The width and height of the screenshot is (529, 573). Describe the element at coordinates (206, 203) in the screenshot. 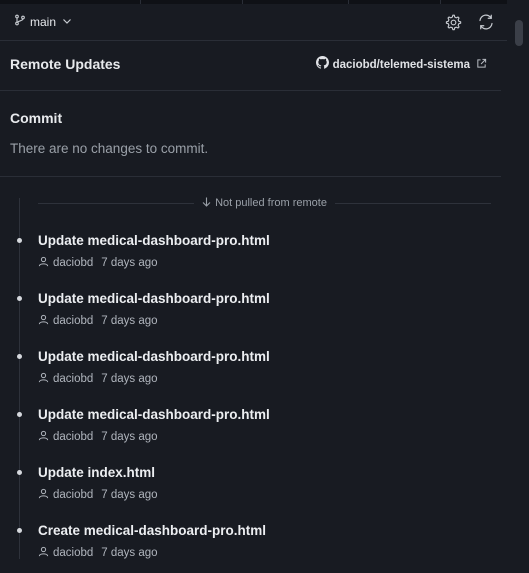

I see `arrow-down-icon` at that location.